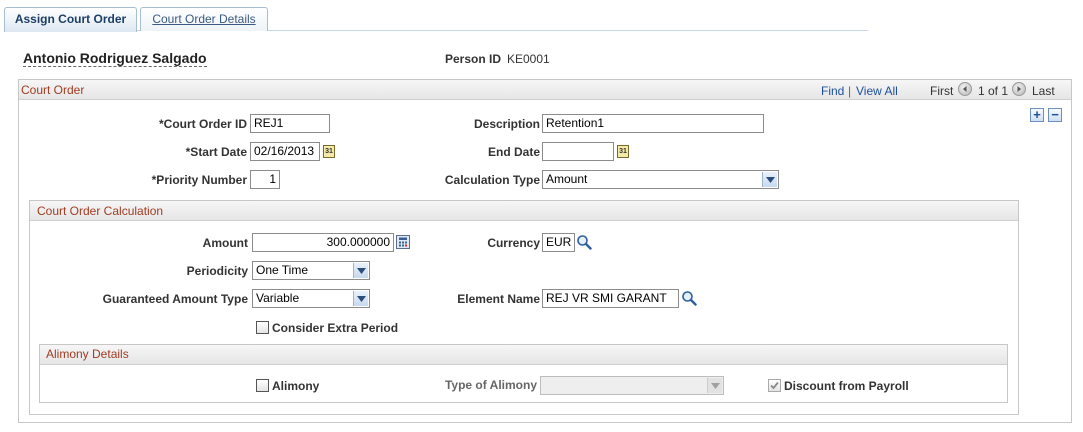 This screenshot has height=432, width=1083. Describe the element at coordinates (265, 179) in the screenshot. I see `priority-number-input: 1` at that location.